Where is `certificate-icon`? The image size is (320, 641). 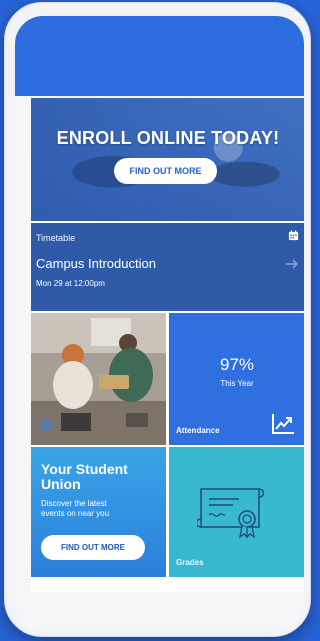
certificate-icon is located at coordinates (231, 513).